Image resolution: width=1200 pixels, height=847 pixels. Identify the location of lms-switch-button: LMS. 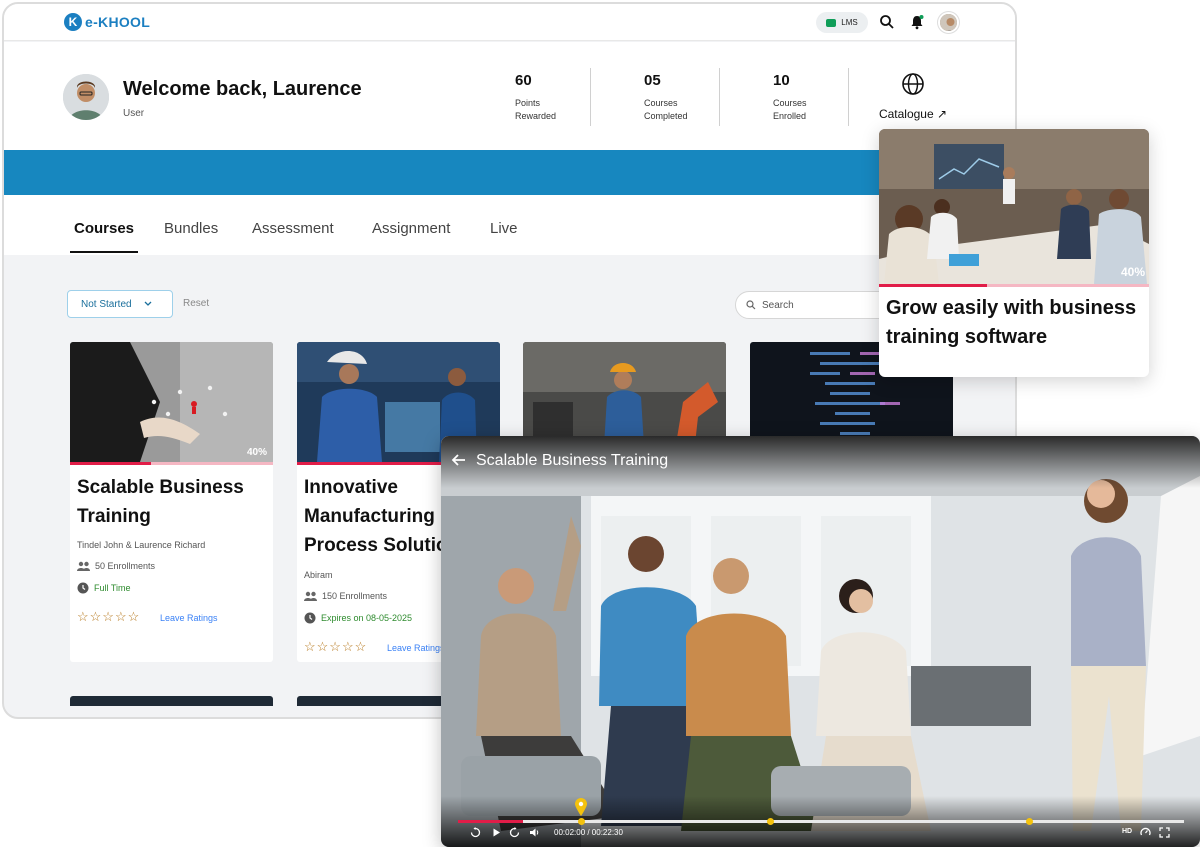
(842, 22).